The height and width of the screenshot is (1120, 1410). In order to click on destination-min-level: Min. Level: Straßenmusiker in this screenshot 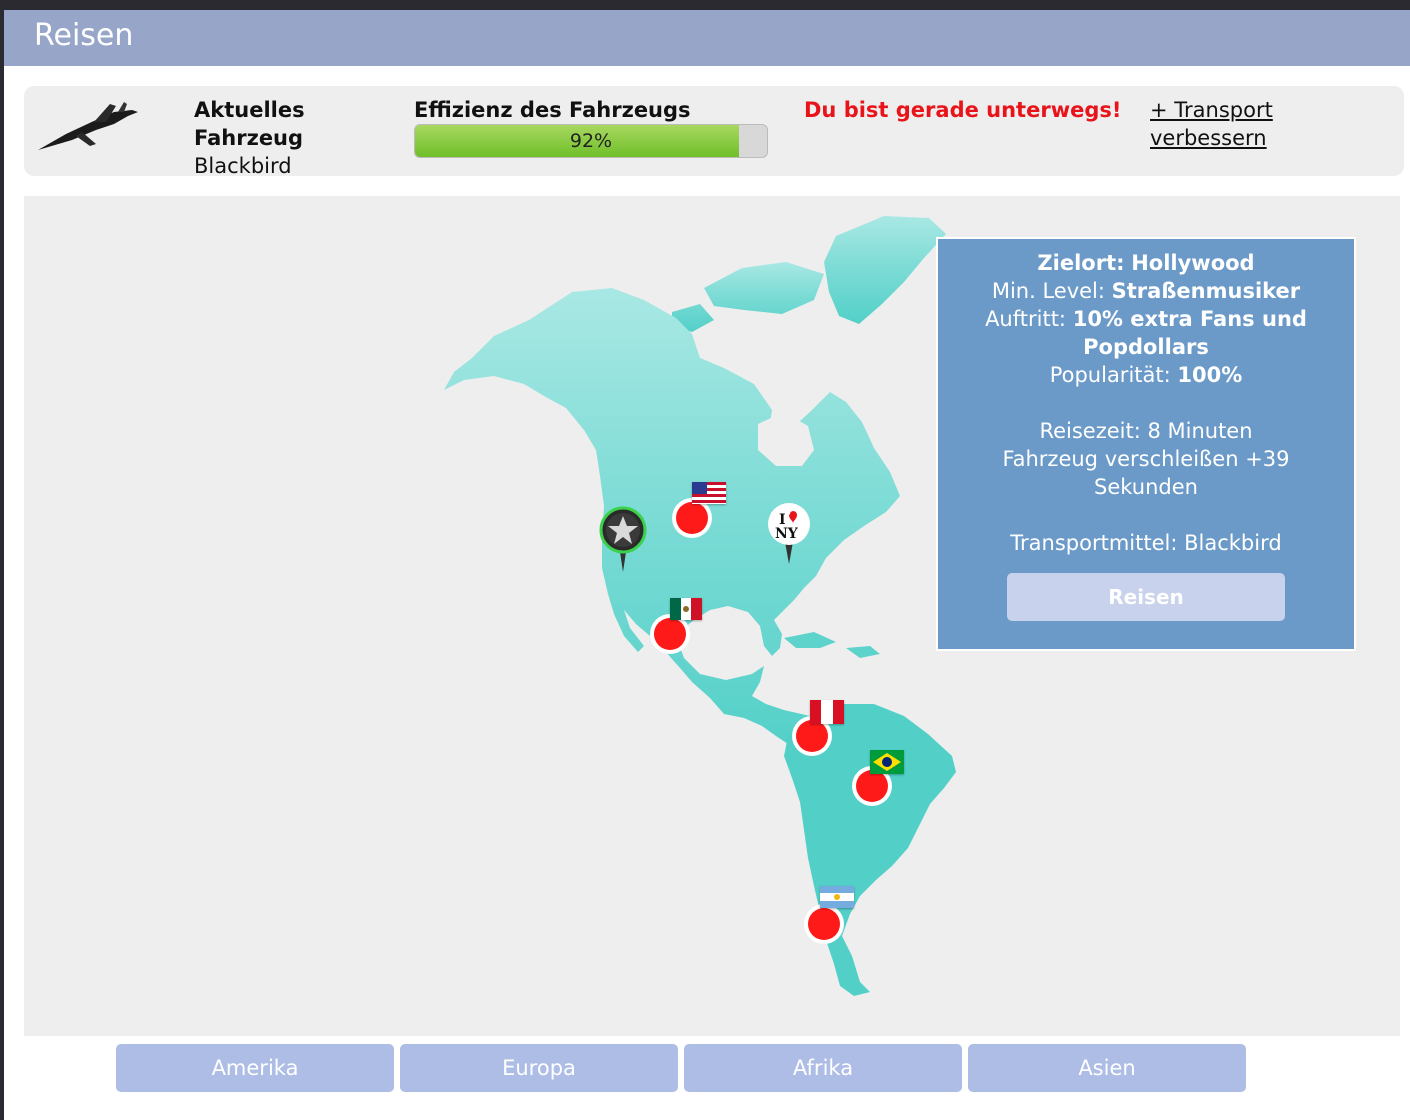, I will do `click(1146, 291)`.